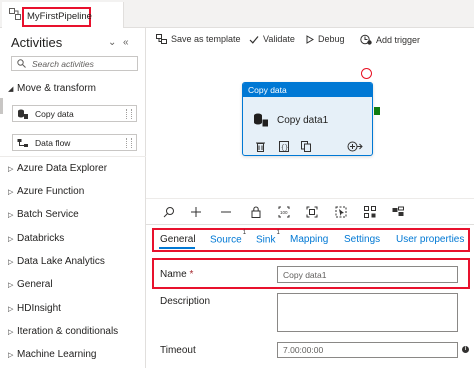  What do you see at coordinates (260, 146) in the screenshot?
I see `delete-icon` at bounding box center [260, 146].